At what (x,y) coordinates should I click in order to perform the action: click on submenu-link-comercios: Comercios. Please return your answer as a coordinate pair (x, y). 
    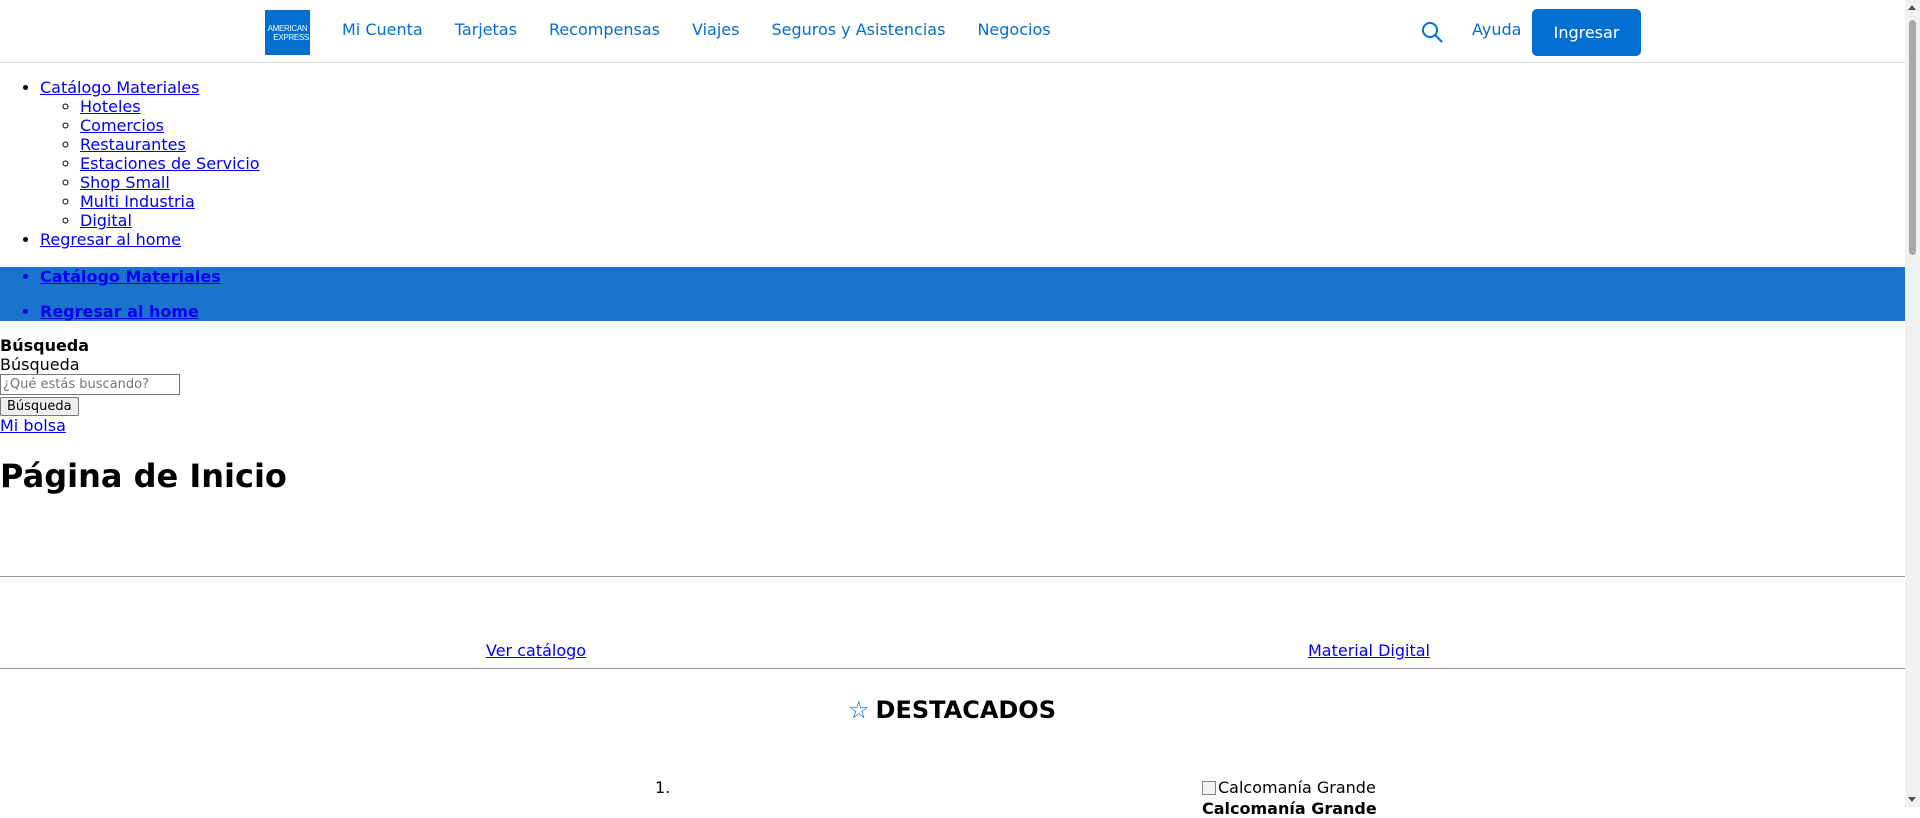
    Looking at the image, I should click on (122, 125).